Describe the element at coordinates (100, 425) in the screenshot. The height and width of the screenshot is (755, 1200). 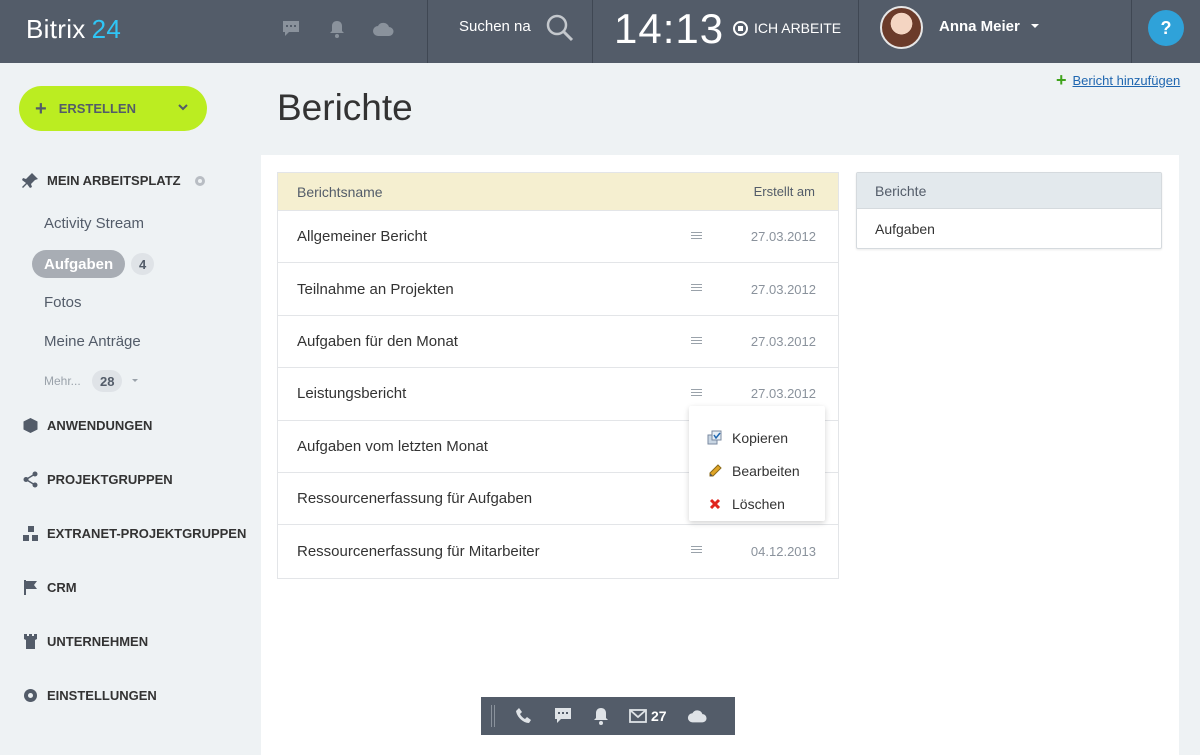
I see `nav-label: ANWENDUNGEN` at that location.